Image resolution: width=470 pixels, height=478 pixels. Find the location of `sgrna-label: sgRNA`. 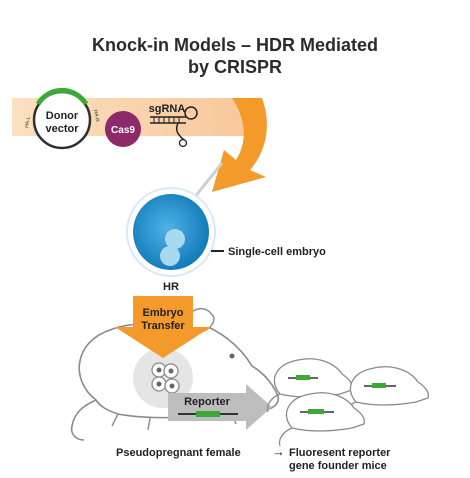

sgrna-label: sgRNA is located at coordinates (167, 109).